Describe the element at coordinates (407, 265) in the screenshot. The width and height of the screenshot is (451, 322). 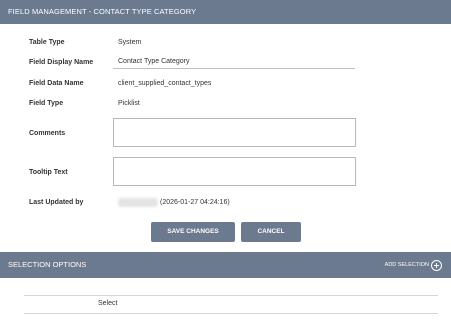
I see `add-selection-button: ADD SELECTION` at that location.